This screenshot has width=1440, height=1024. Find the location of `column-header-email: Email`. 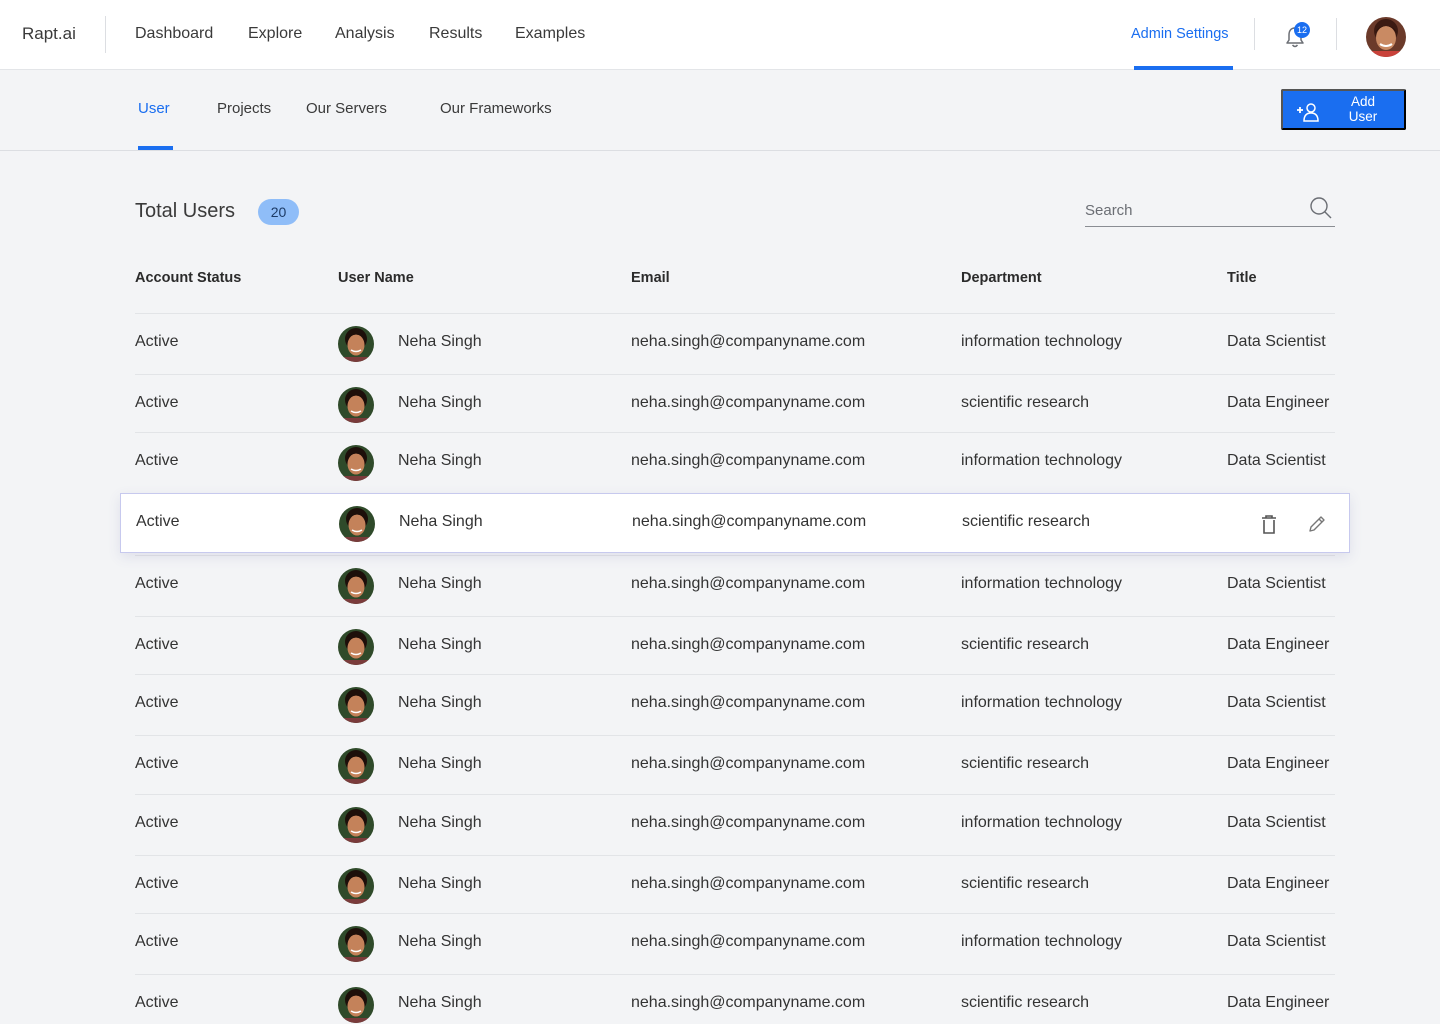

column-header-email: Email is located at coordinates (650, 278).